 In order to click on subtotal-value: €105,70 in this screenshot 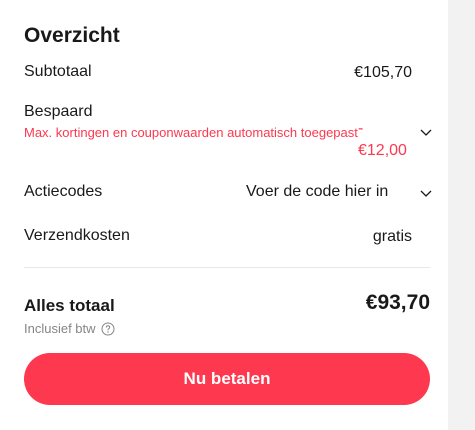, I will do `click(383, 72)`.